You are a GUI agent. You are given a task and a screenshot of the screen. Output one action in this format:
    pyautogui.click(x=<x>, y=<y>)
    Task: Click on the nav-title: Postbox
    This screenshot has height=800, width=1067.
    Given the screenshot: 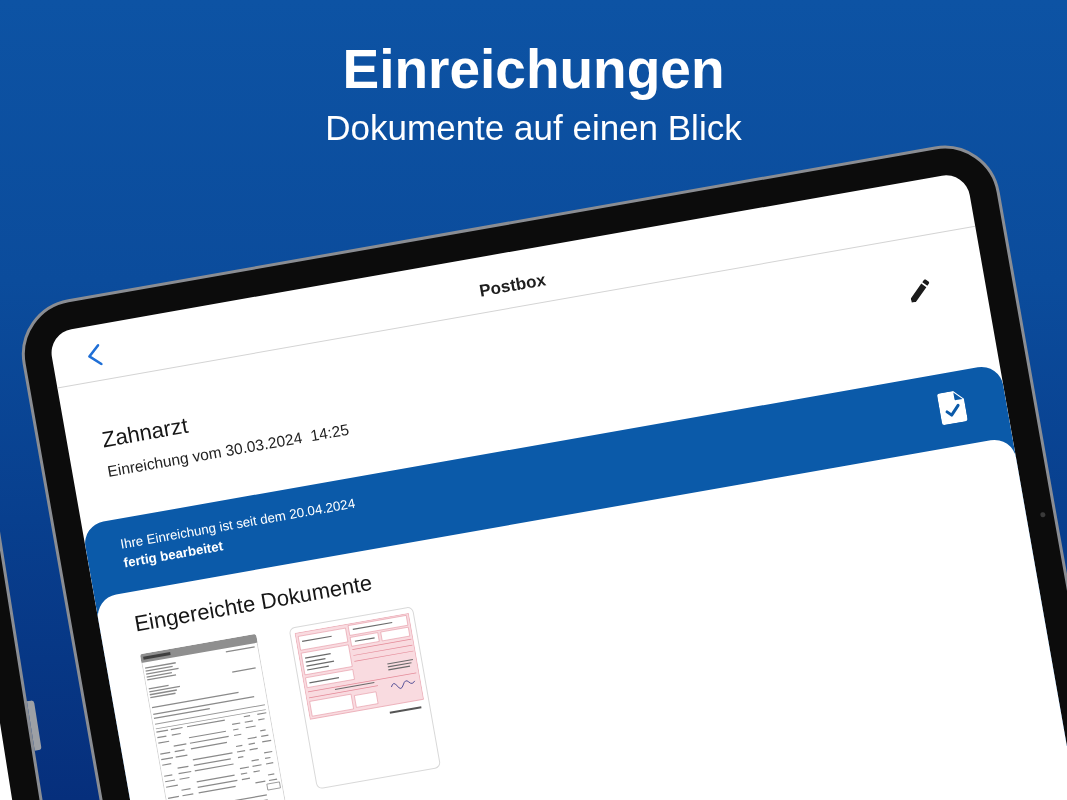 What is the action you would take?
    pyautogui.click(x=512, y=285)
    